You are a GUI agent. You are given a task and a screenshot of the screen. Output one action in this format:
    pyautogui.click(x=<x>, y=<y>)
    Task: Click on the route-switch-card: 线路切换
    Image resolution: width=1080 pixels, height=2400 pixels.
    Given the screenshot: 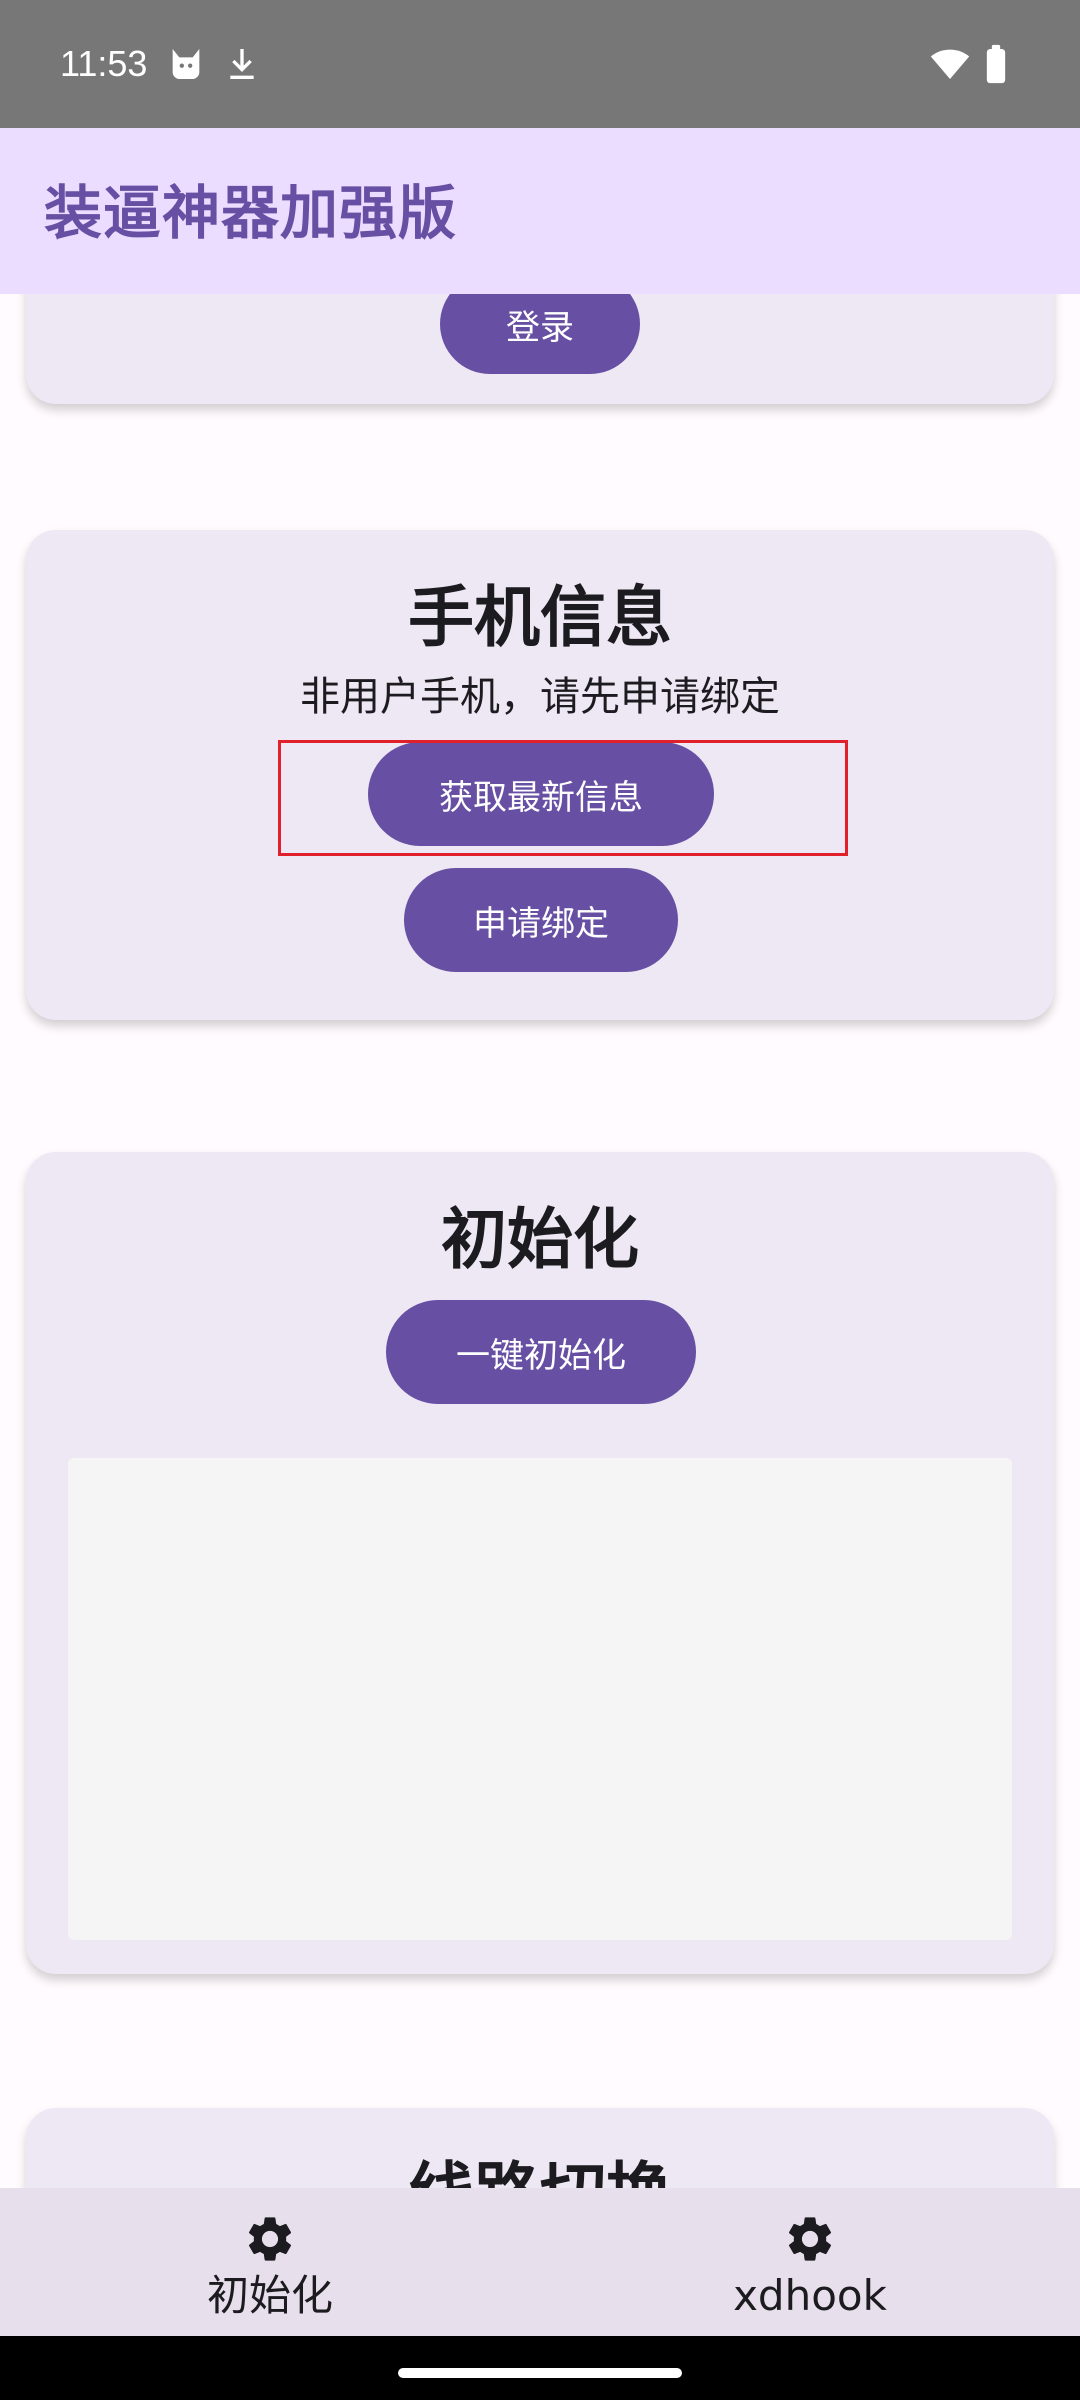 What is the action you would take?
    pyautogui.click(x=540, y=2148)
    